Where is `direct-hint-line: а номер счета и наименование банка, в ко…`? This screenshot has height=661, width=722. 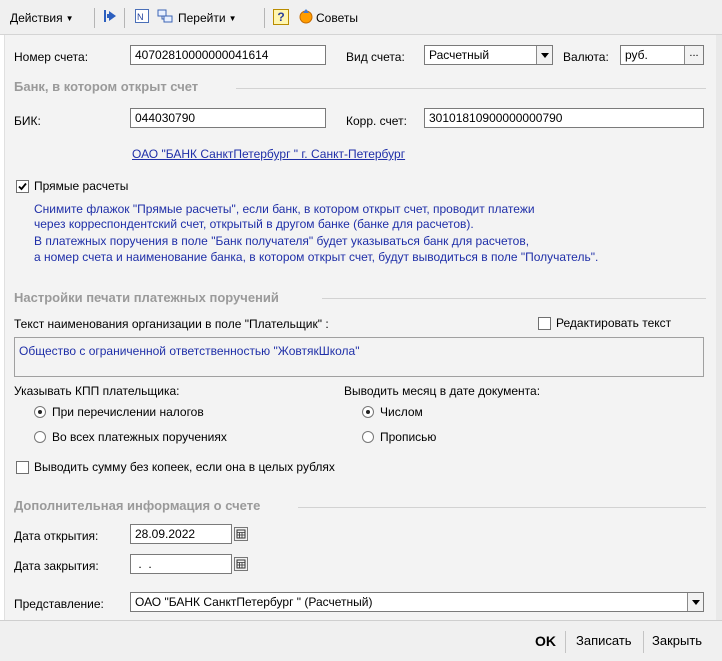
direct-hint-line: а номер счета и наименование банка, в ко… is located at coordinates (316, 257).